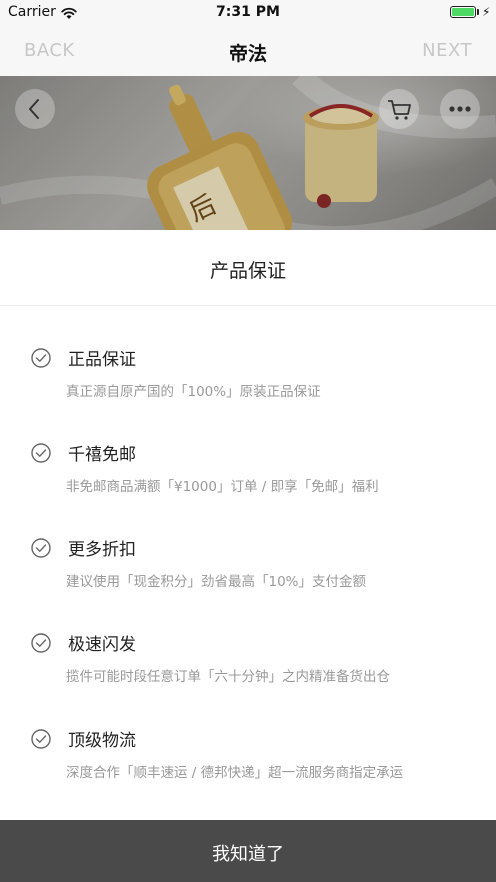  What do you see at coordinates (447, 50) in the screenshot?
I see `next-button: NEXT` at bounding box center [447, 50].